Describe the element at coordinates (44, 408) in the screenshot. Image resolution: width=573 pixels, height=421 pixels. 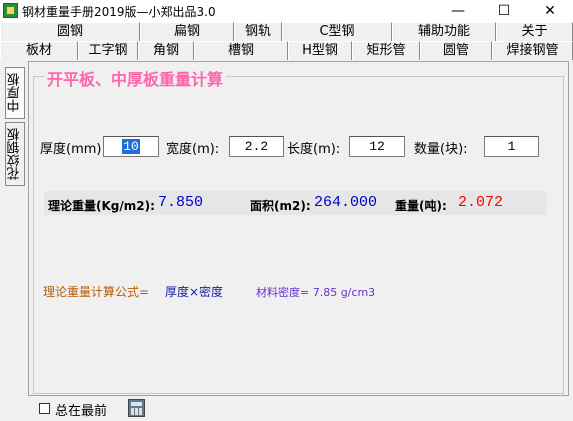
I see `stay-on-top-checkbox` at that location.